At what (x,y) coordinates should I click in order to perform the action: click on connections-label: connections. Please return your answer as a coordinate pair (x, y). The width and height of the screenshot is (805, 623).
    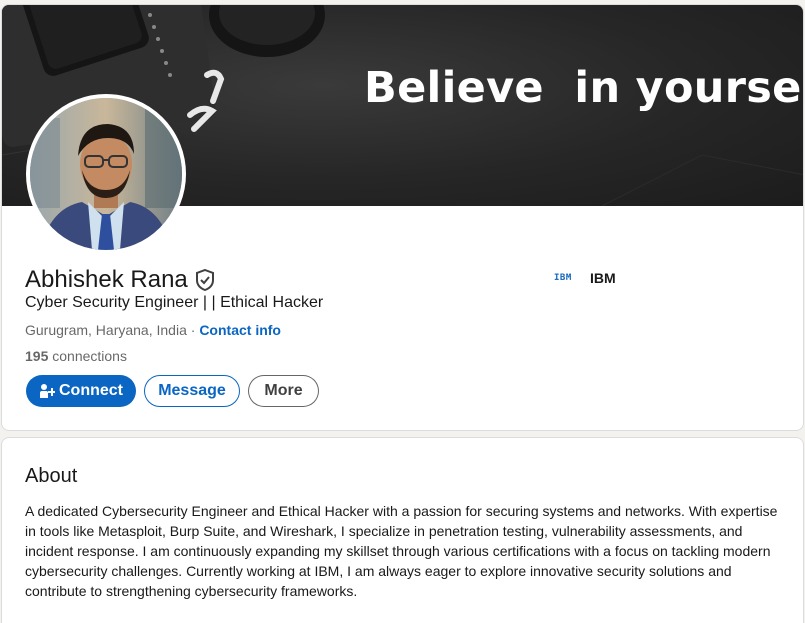
    Looking at the image, I should click on (87, 356).